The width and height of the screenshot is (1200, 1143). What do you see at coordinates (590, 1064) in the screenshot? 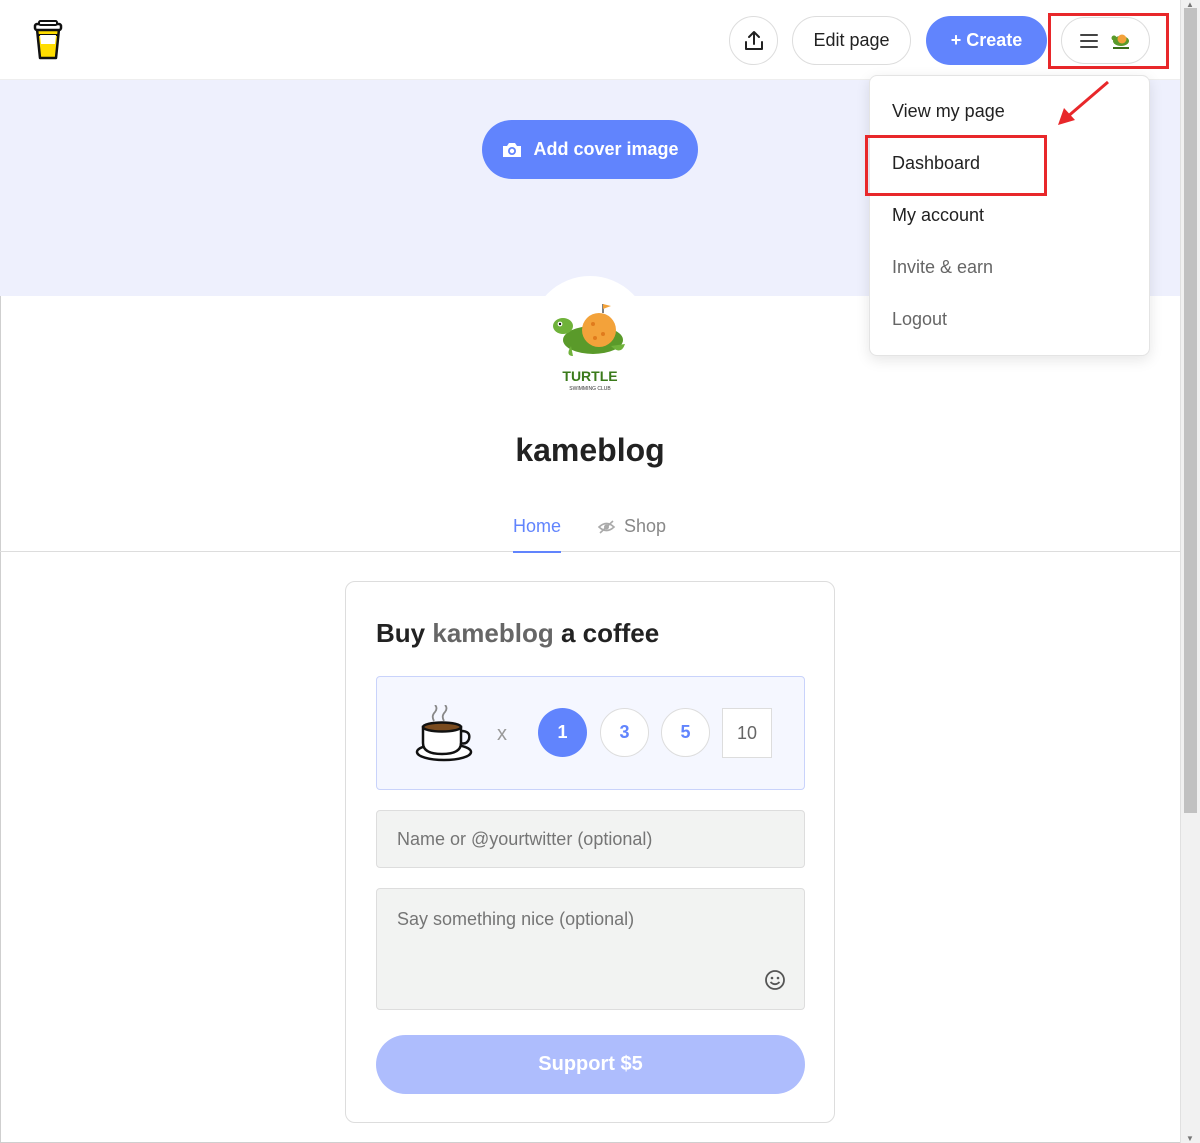
I see `support-button: Support $5` at bounding box center [590, 1064].